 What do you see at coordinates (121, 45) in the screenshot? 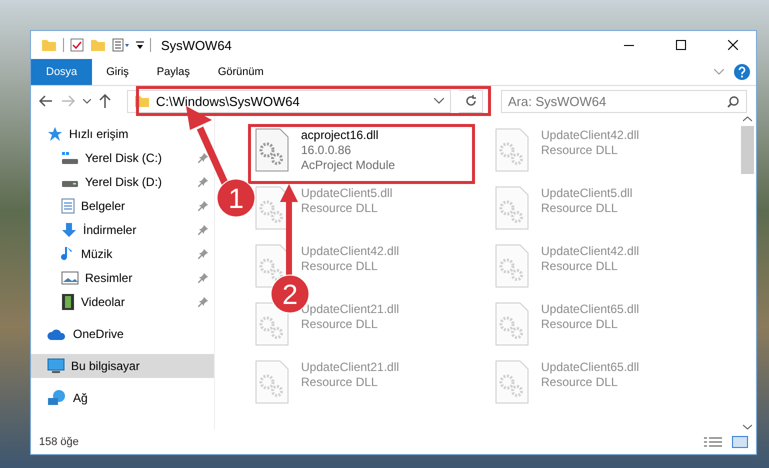
I see `properties-icon` at bounding box center [121, 45].